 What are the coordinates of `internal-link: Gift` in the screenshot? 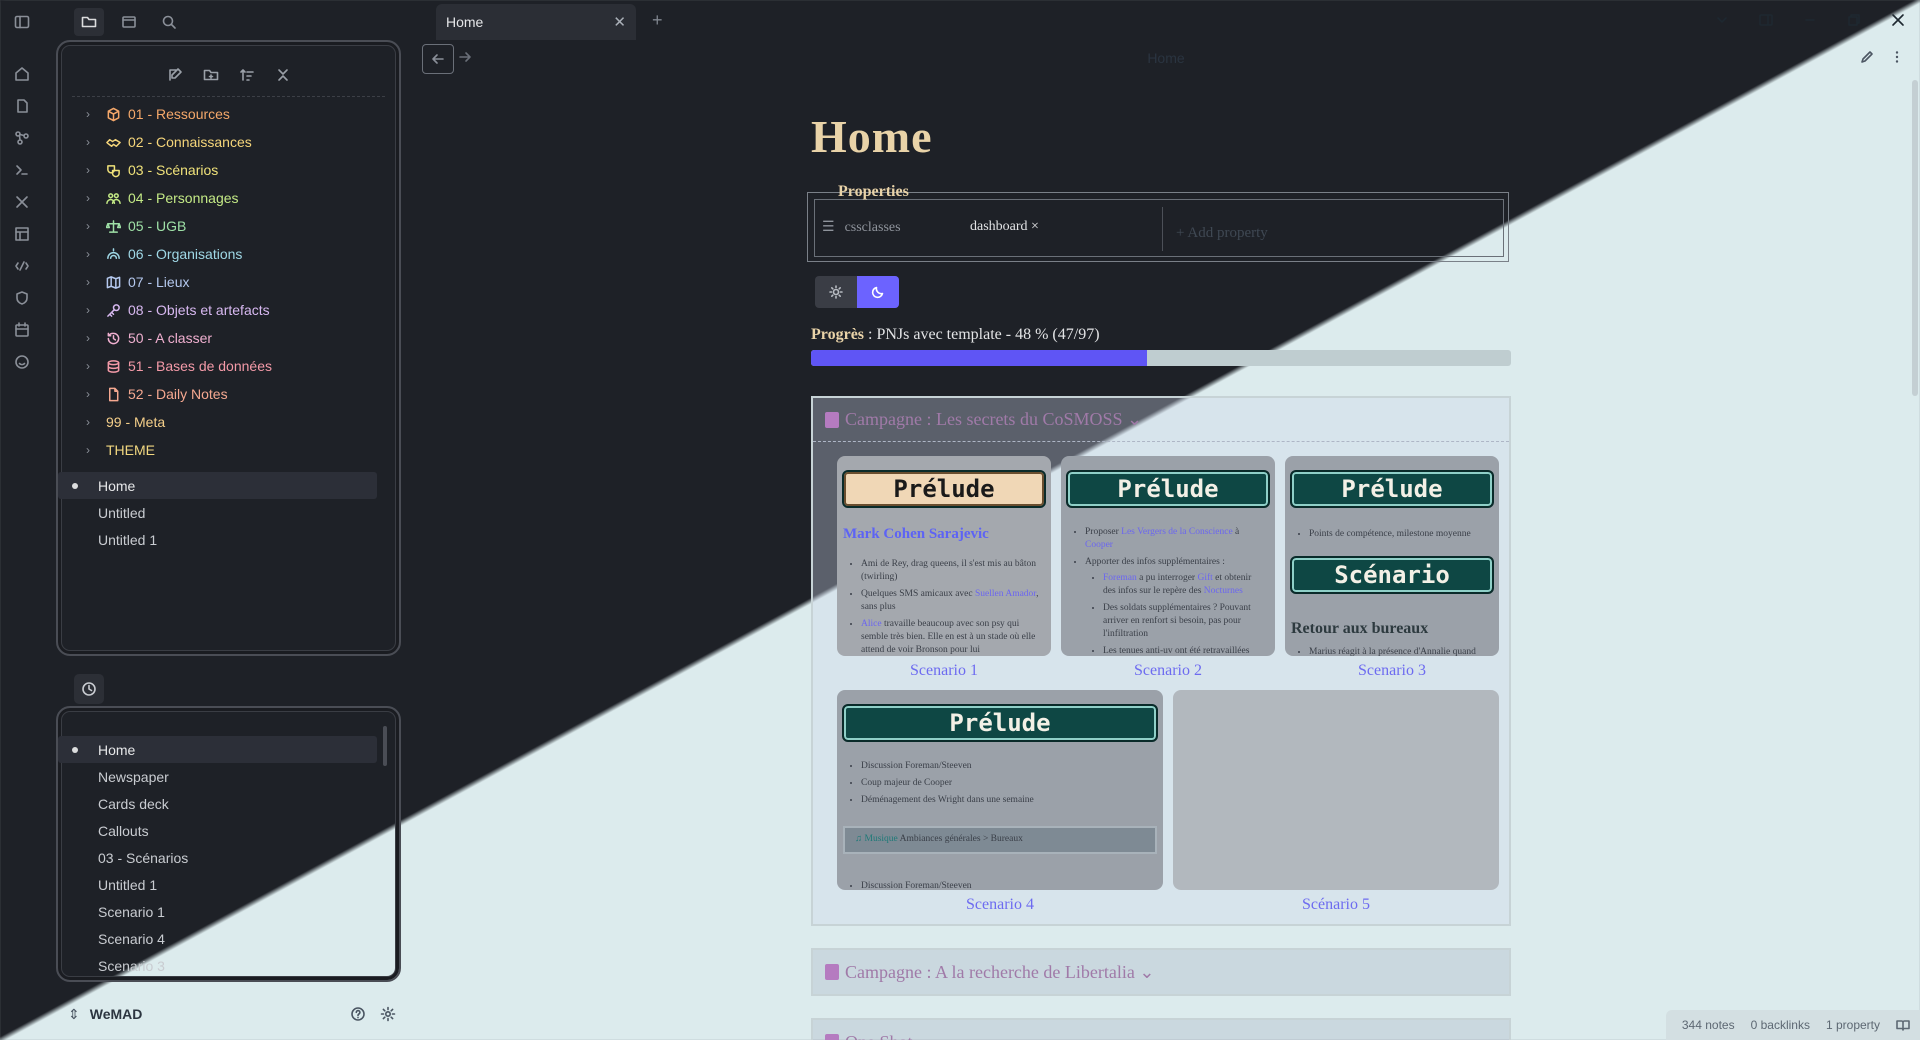 It's located at (1204, 578).